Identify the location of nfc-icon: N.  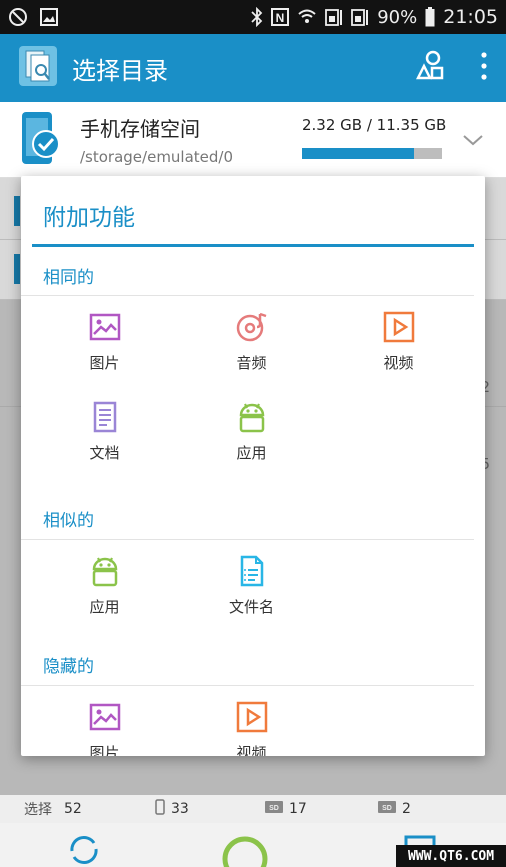
(280, 17).